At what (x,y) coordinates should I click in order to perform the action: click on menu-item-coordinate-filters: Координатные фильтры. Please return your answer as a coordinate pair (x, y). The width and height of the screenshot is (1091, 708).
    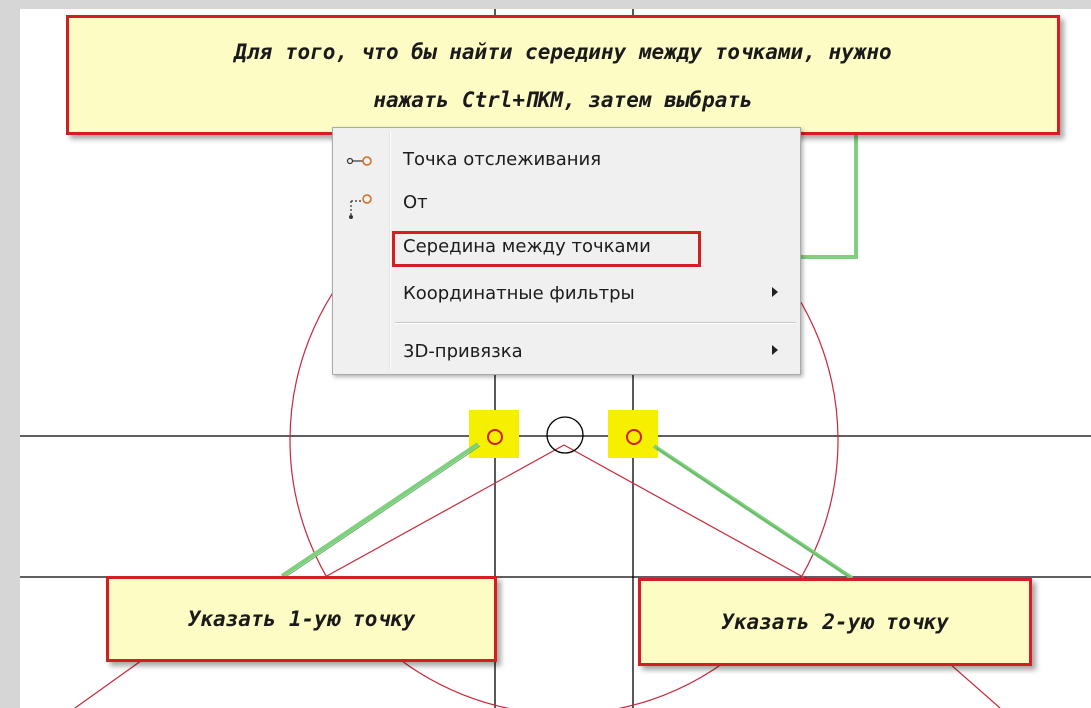
    Looking at the image, I should click on (566, 294).